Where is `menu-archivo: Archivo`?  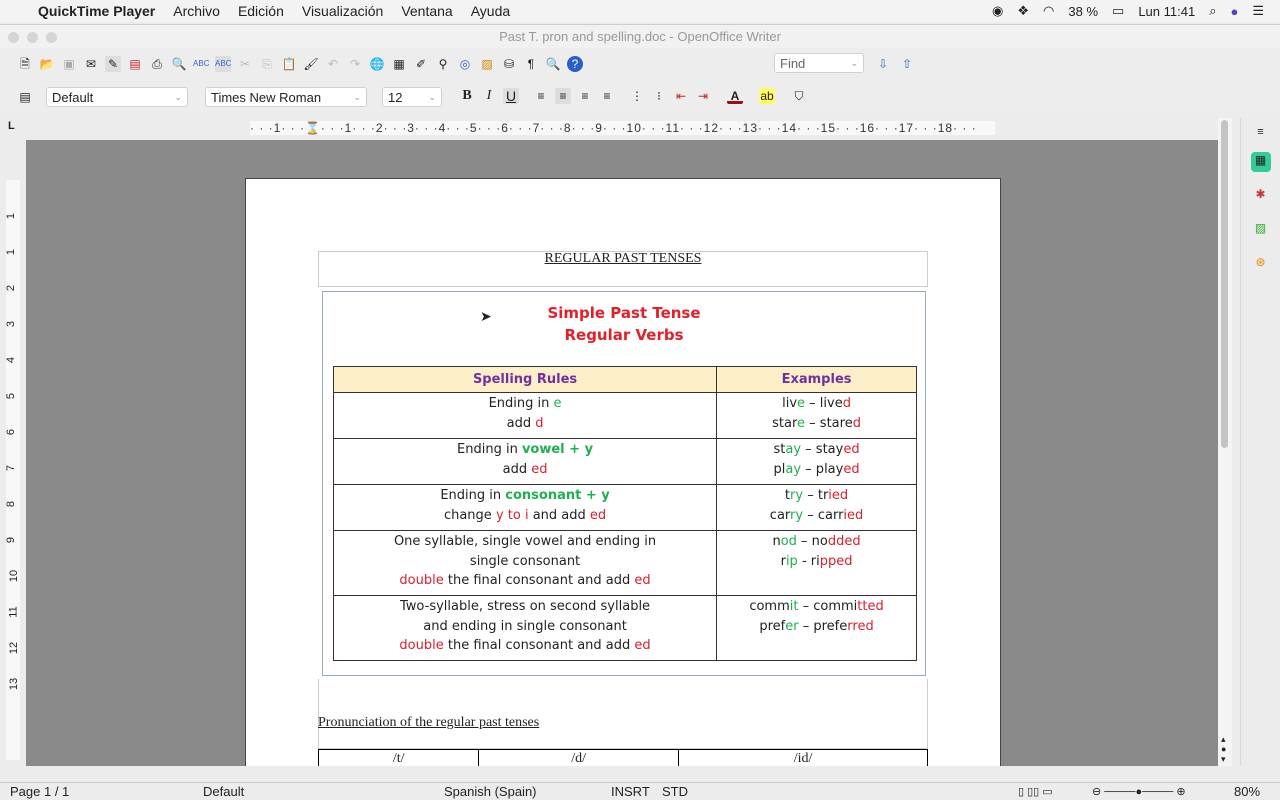
menu-archivo: Archivo is located at coordinates (196, 11).